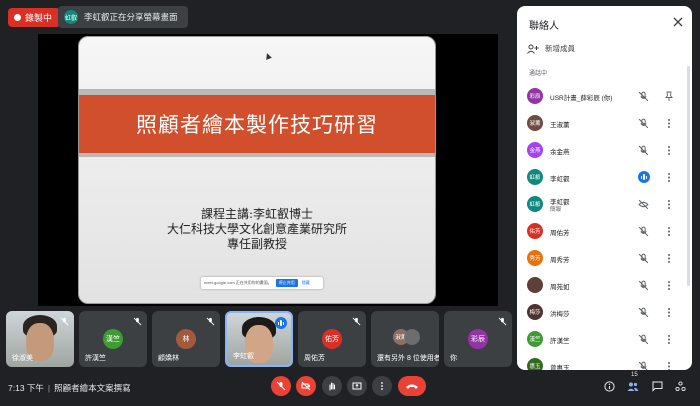 This screenshot has width=700, height=406. What do you see at coordinates (581, 98) in the screenshot?
I see `participant-name: USR計畫_薛彩辰 (你)` at bounding box center [581, 98].